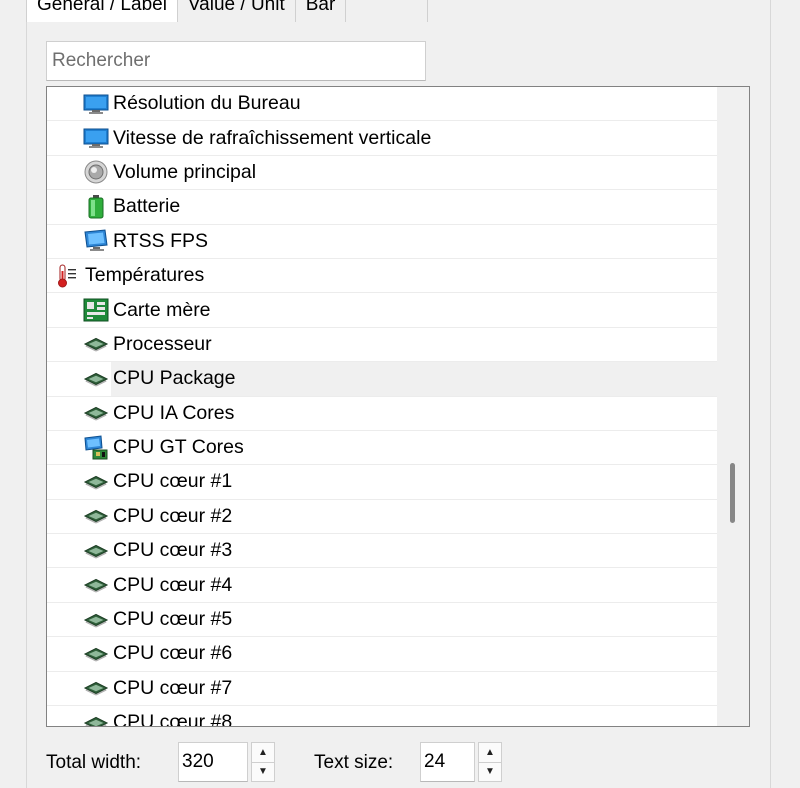 This screenshot has width=800, height=788. Describe the element at coordinates (382, 654) in the screenshot. I see `tree-item: CPU cœur #6` at that location.